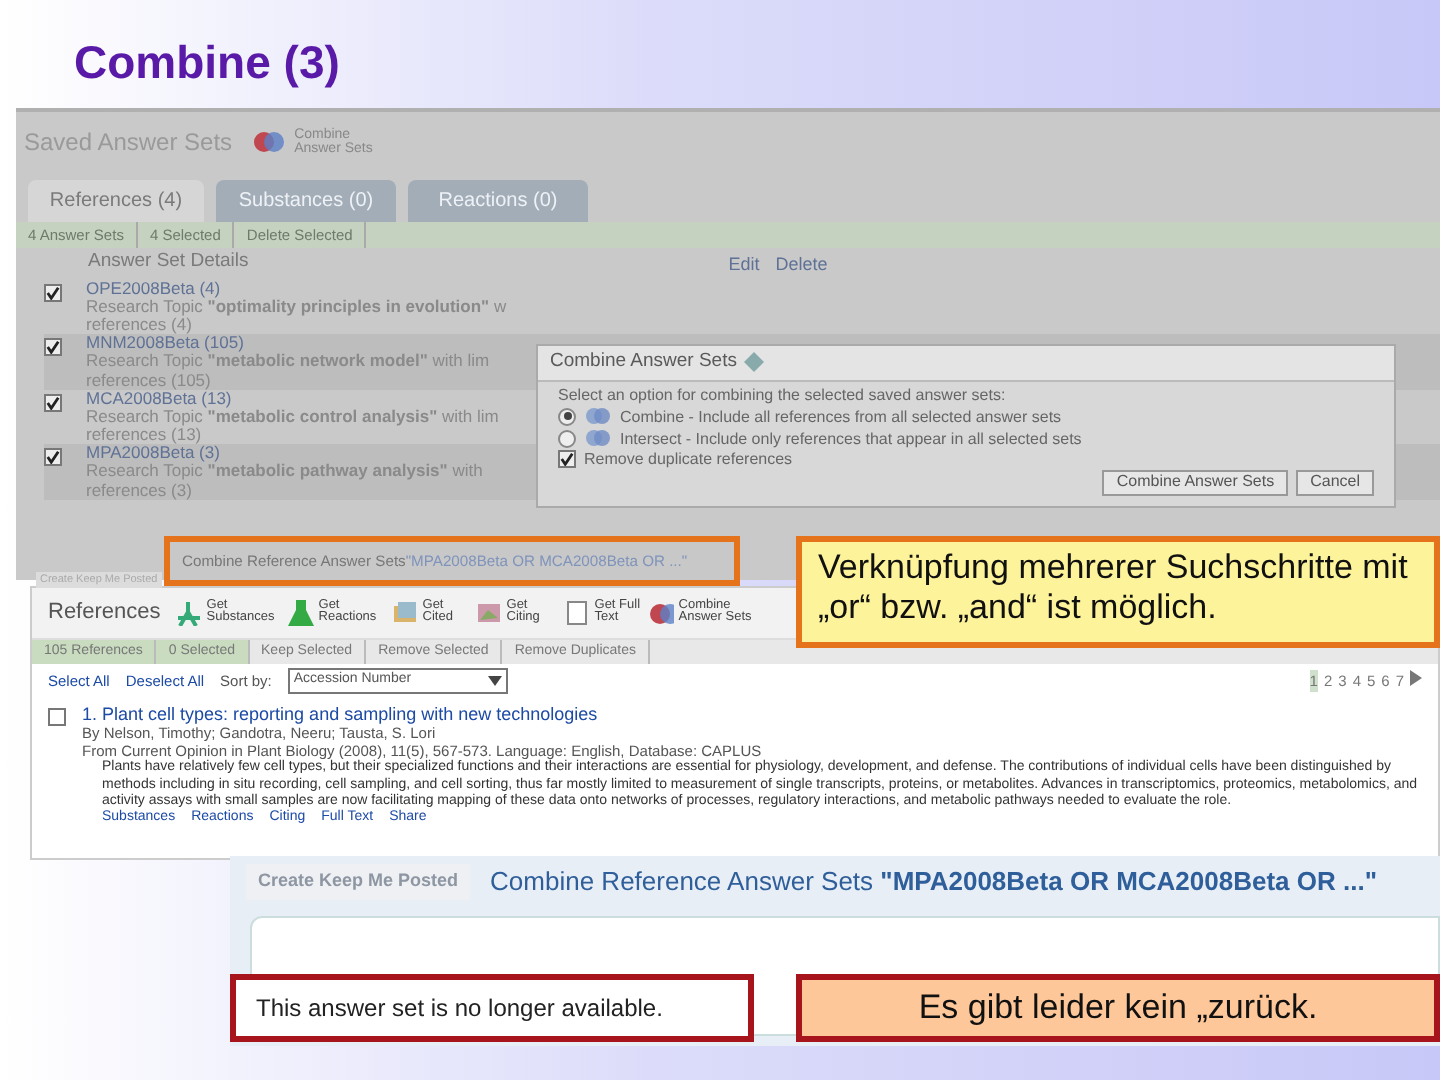 The height and width of the screenshot is (1080, 1440). What do you see at coordinates (405, 612) in the screenshot?
I see `document-icon` at bounding box center [405, 612].